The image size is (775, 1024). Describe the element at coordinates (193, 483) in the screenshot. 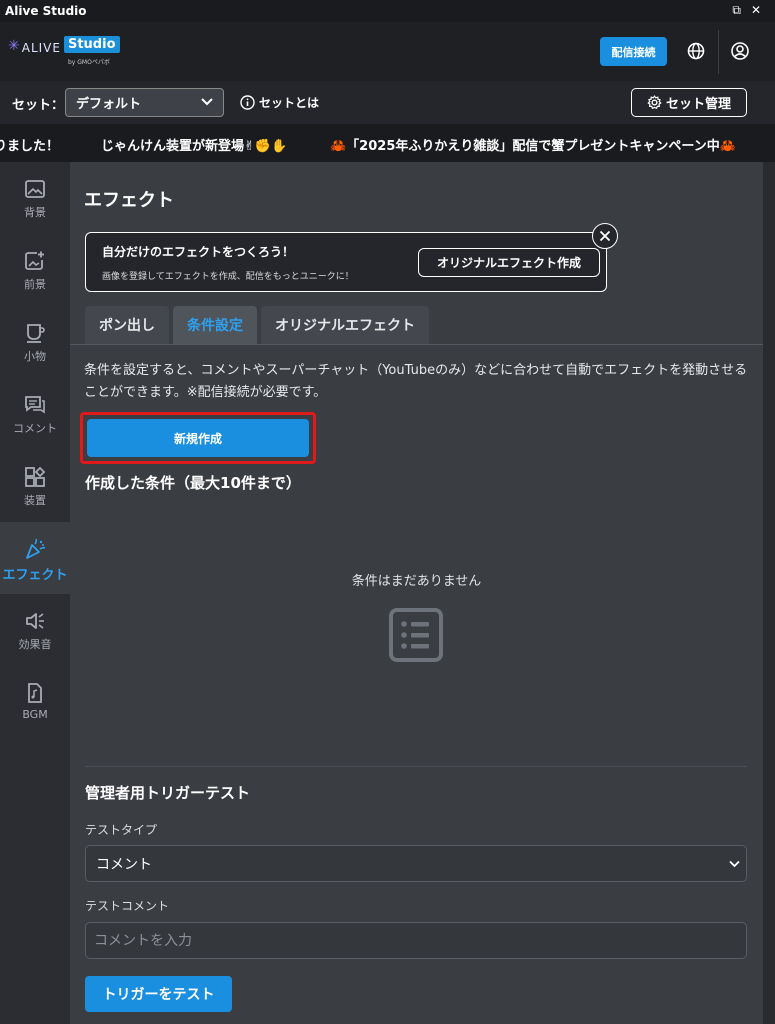

I see `conditions-section-title: 作成した条件（最大10件まで）` at that location.